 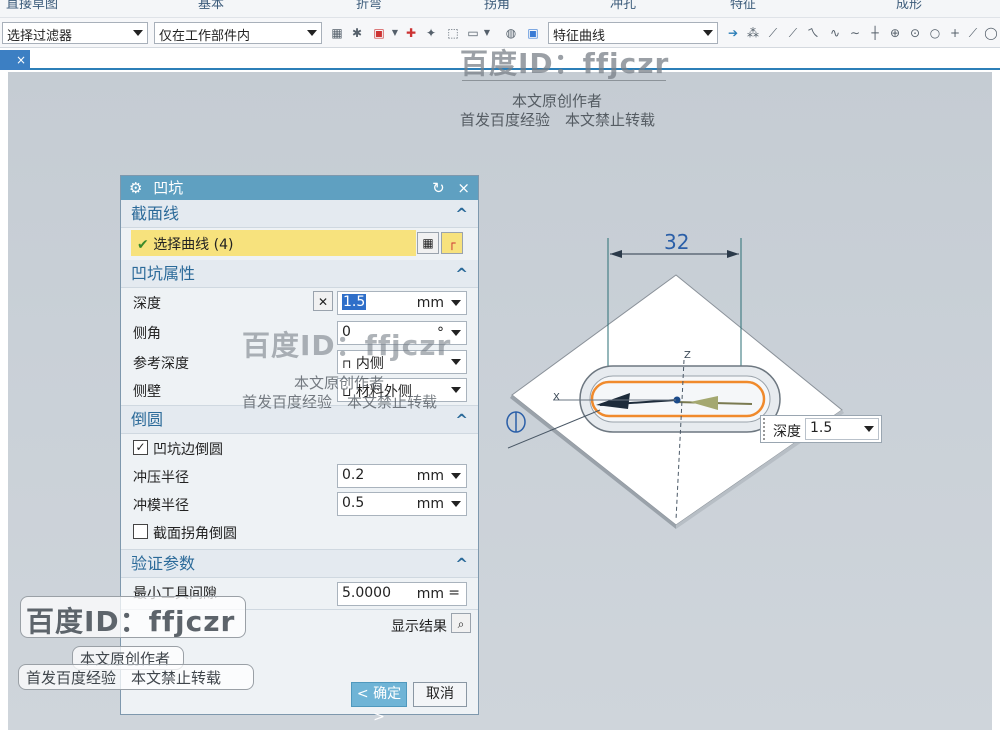 What do you see at coordinates (915, 33) in the screenshot?
I see `center-icon: ⊙` at bounding box center [915, 33].